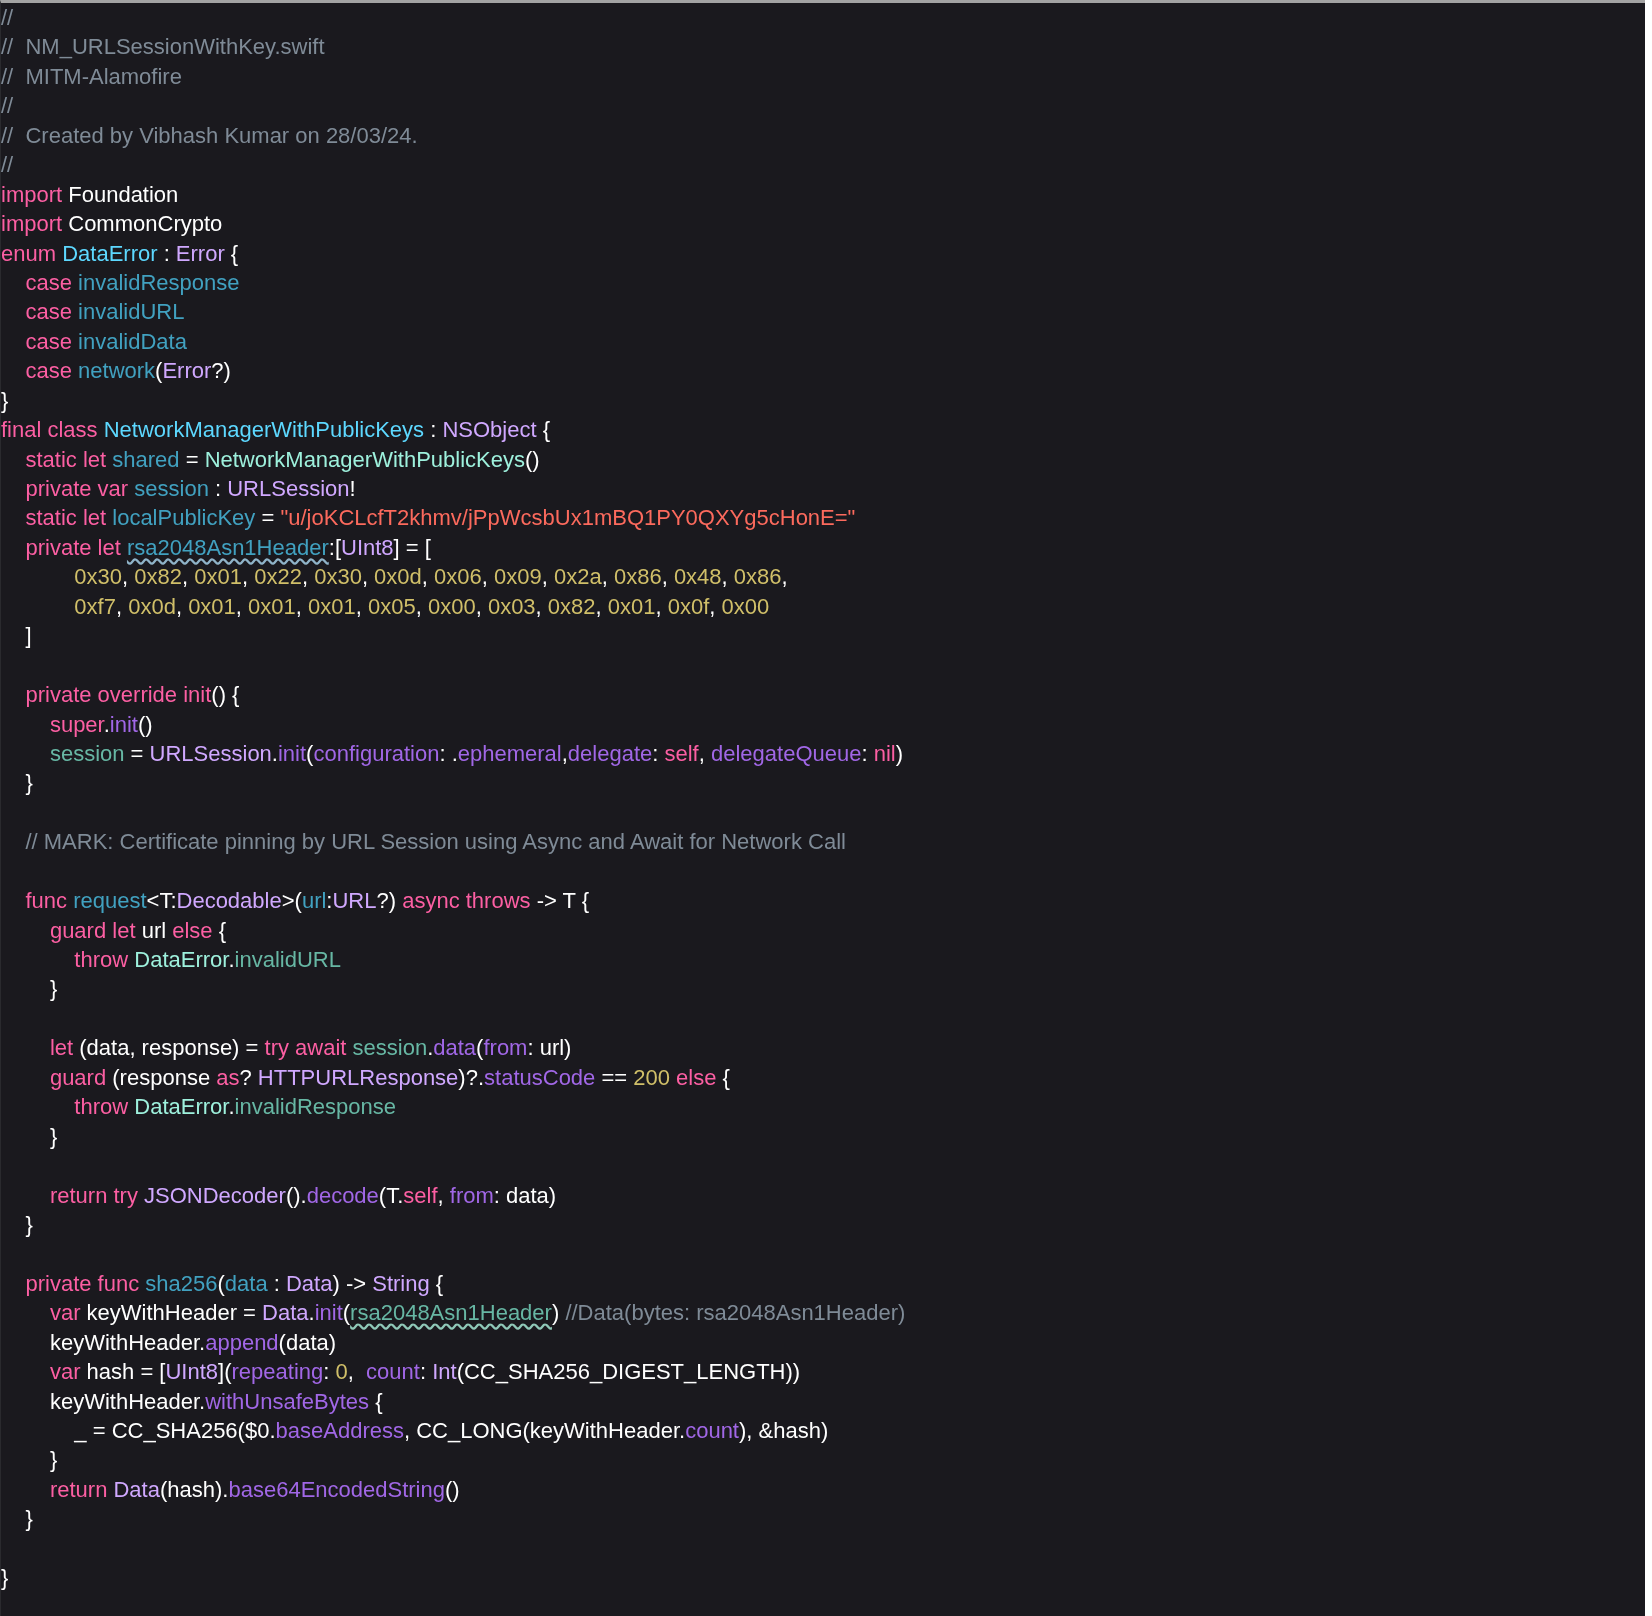 This screenshot has height=1616, width=1652. I want to click on code-line: final class NetworkManagerWithPublicKeys : NSObject {, so click(276, 430).